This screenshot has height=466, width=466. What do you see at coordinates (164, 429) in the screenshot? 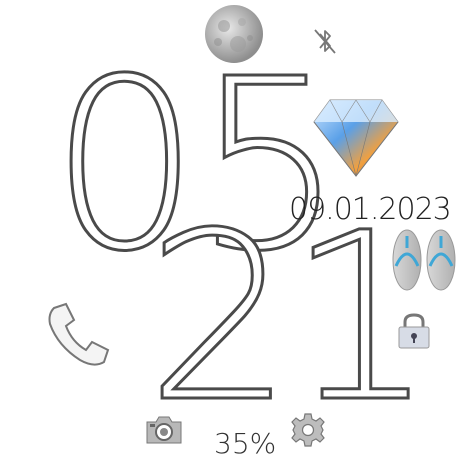
I see `camera-icon` at bounding box center [164, 429].